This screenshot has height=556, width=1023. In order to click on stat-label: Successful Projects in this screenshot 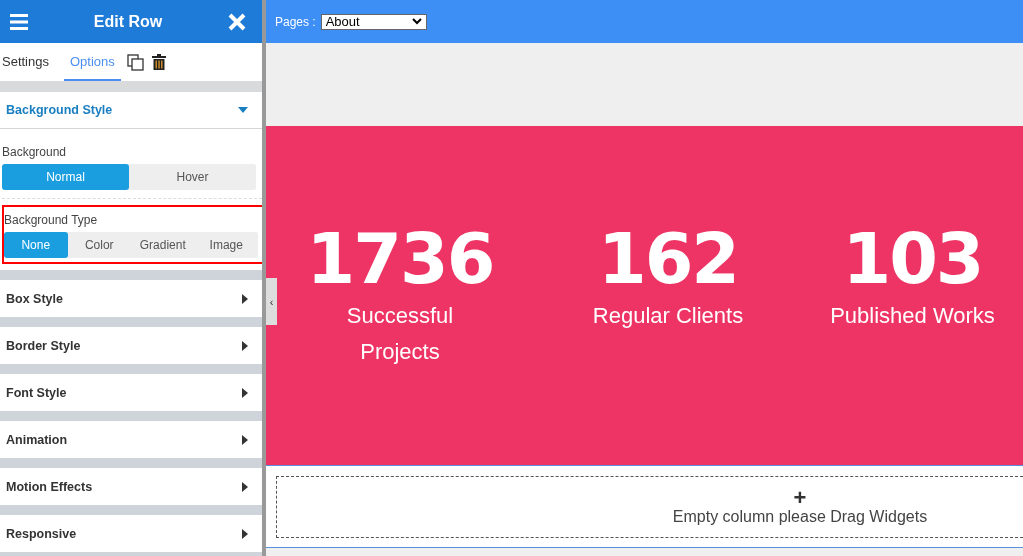, I will do `click(400, 334)`.